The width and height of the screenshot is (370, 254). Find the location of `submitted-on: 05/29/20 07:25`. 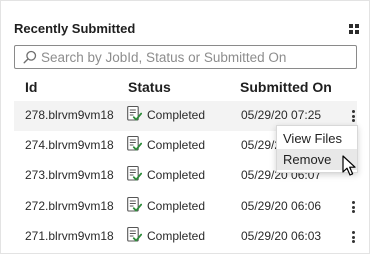

submitted-on: 05/29/20 07:25 is located at coordinates (281, 115).